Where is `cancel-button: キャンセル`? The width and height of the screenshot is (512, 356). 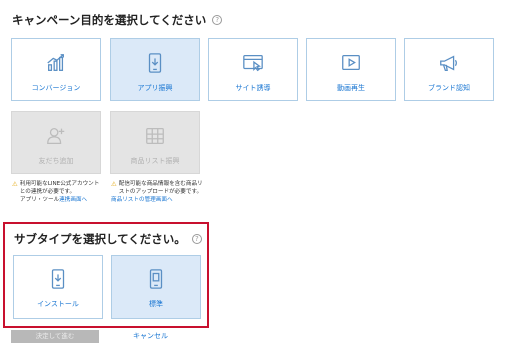
cancel-button: キャンセル is located at coordinates (150, 336).